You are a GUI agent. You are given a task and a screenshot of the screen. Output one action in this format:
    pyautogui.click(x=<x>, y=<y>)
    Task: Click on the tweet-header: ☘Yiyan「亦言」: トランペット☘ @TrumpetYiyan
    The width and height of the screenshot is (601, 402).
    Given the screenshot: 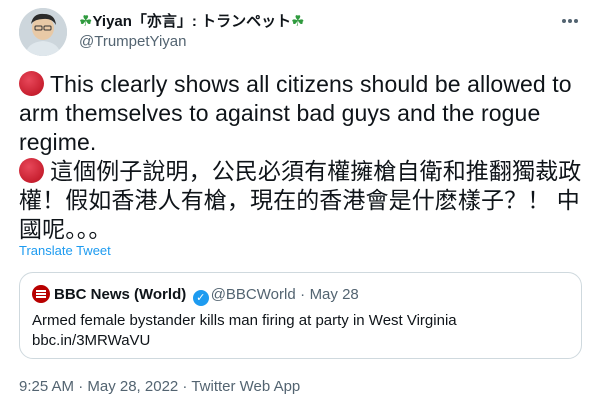 What is the action you would take?
    pyautogui.click(x=304, y=33)
    